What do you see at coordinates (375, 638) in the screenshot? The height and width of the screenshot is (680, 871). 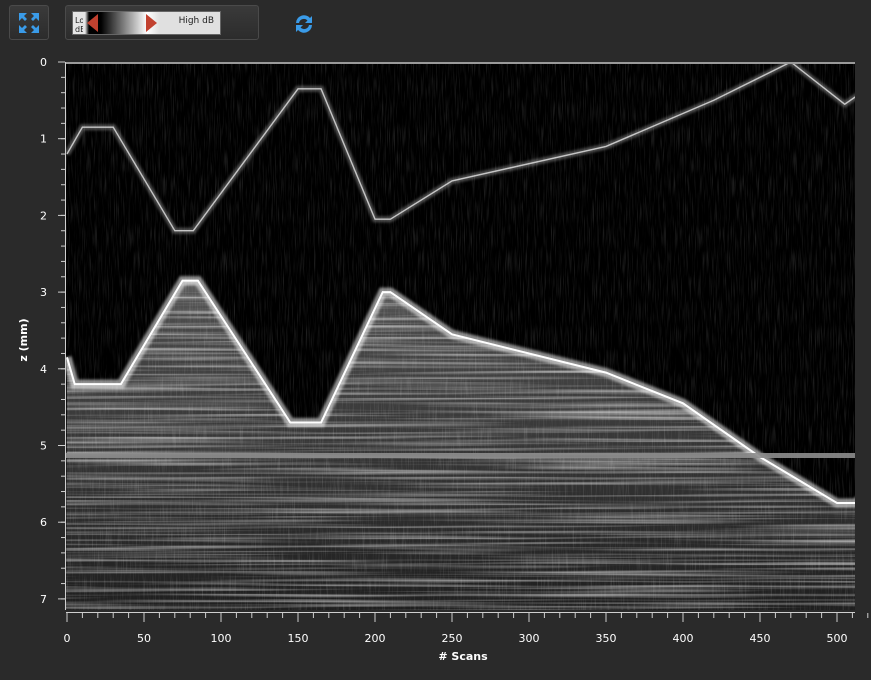 I see `x-tick-label: 200` at bounding box center [375, 638].